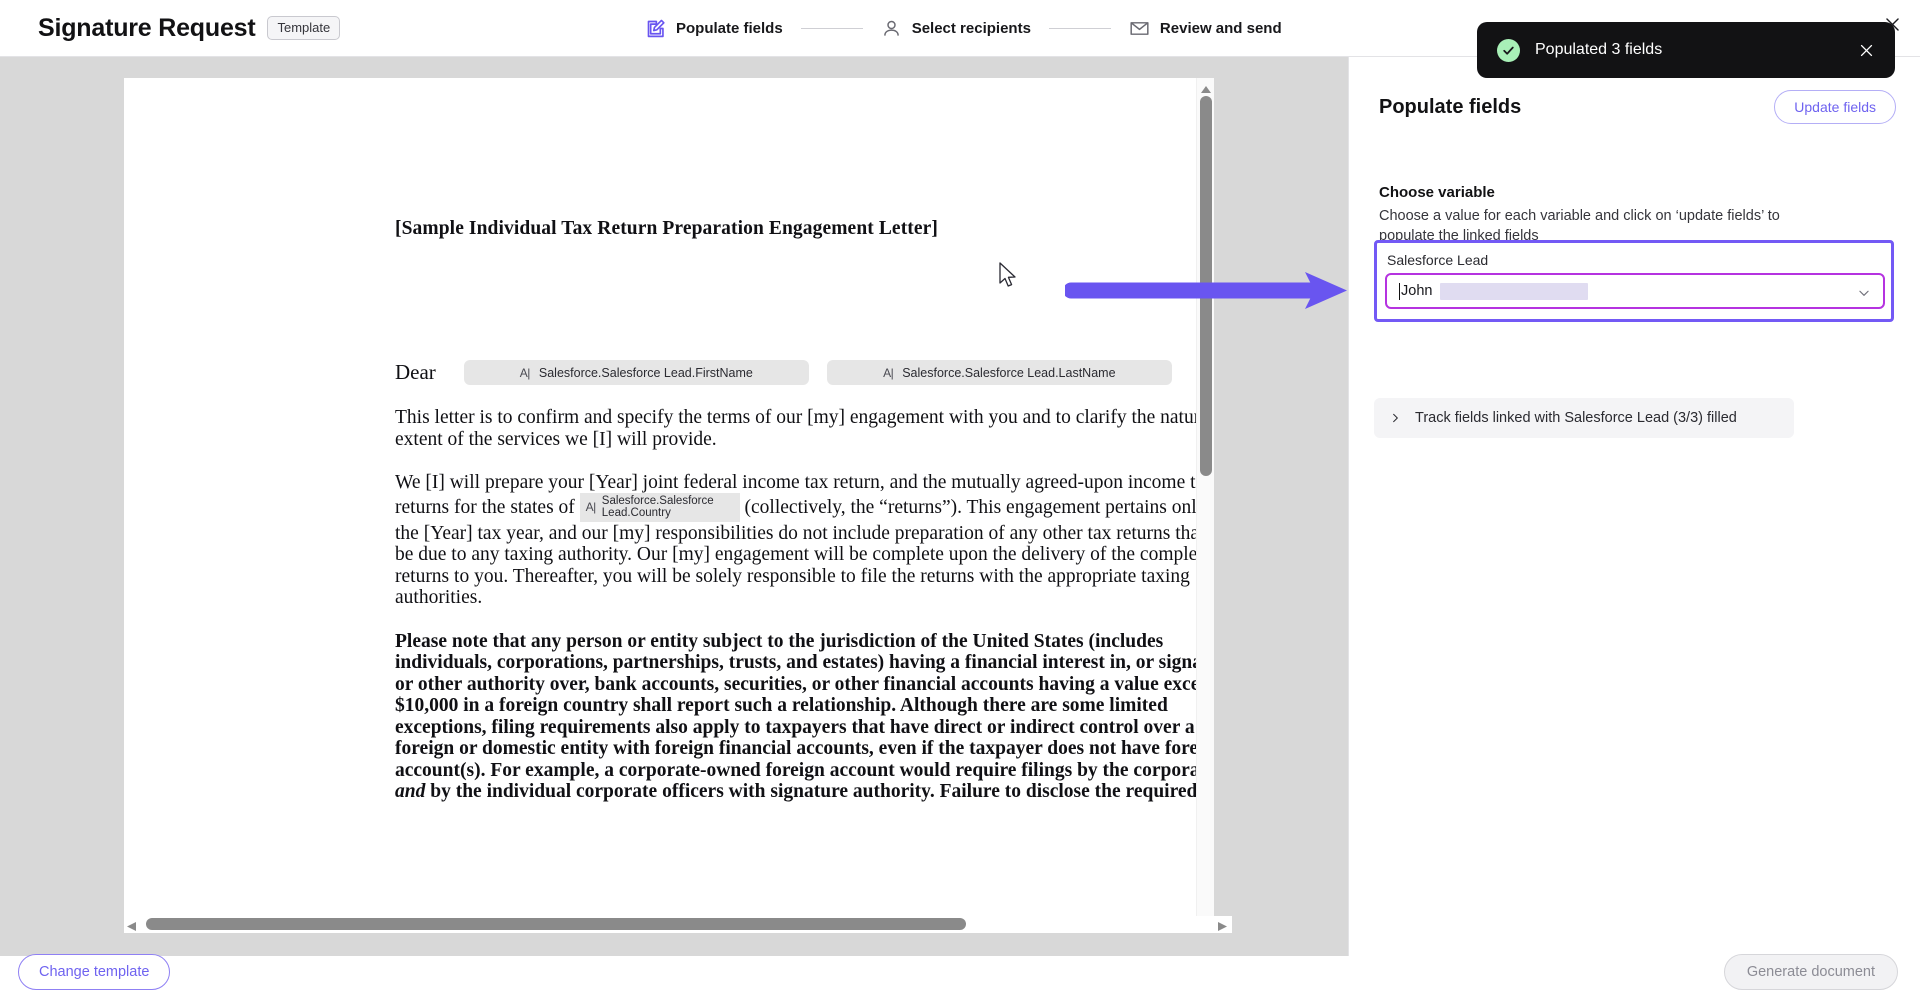 This screenshot has width=1920, height=998. Describe the element at coordinates (1635, 291) in the screenshot. I see `salesforce-lead-select: John` at that location.